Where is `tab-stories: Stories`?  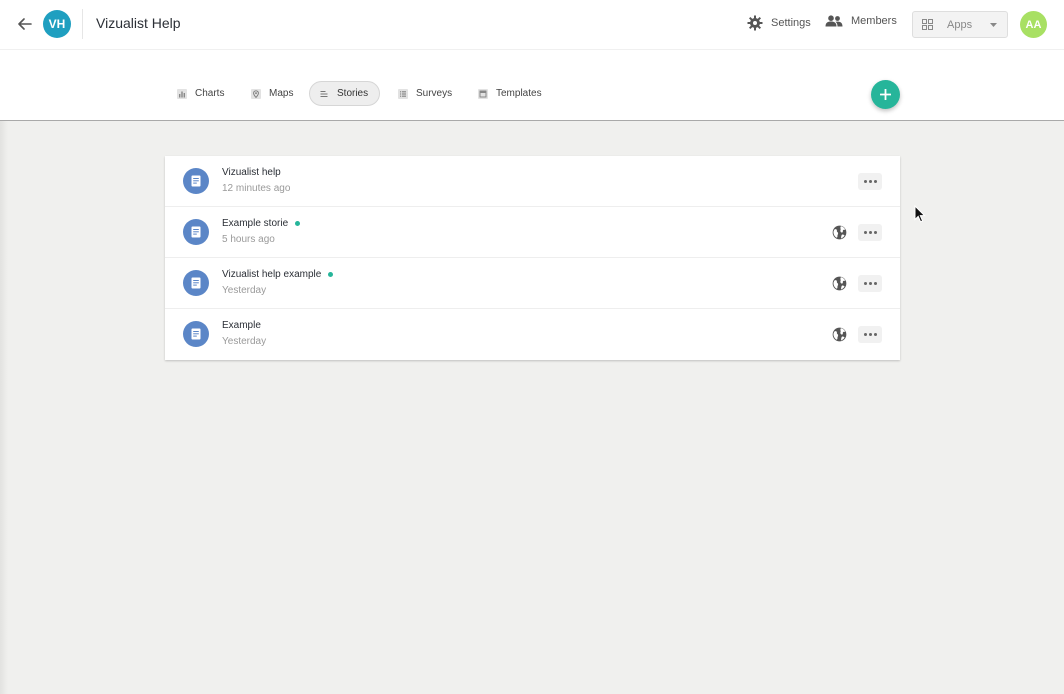
tab-stories: Stories is located at coordinates (344, 93).